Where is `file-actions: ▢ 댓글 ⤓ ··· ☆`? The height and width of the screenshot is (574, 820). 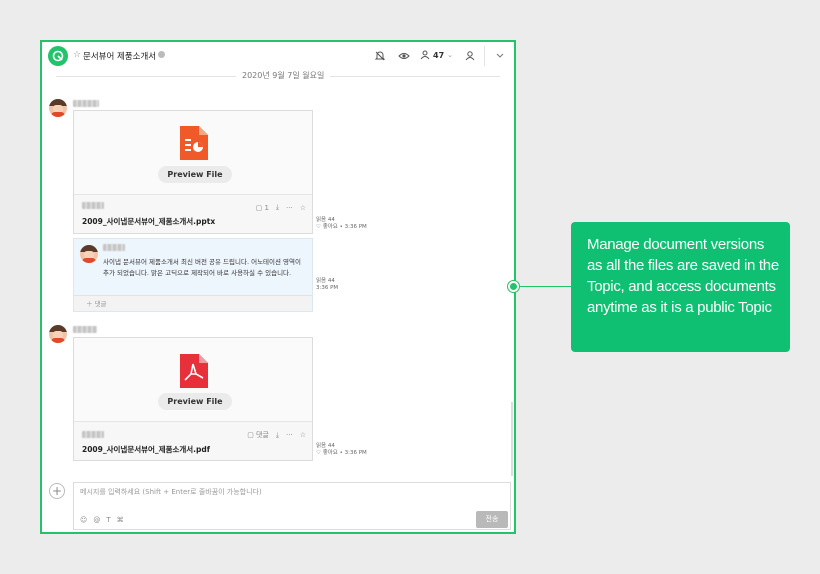 file-actions: ▢ 댓글 ⤓ ··· ☆ is located at coordinates (276, 435).